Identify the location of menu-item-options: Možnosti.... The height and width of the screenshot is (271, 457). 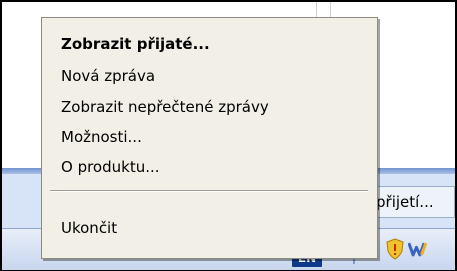
(101, 137).